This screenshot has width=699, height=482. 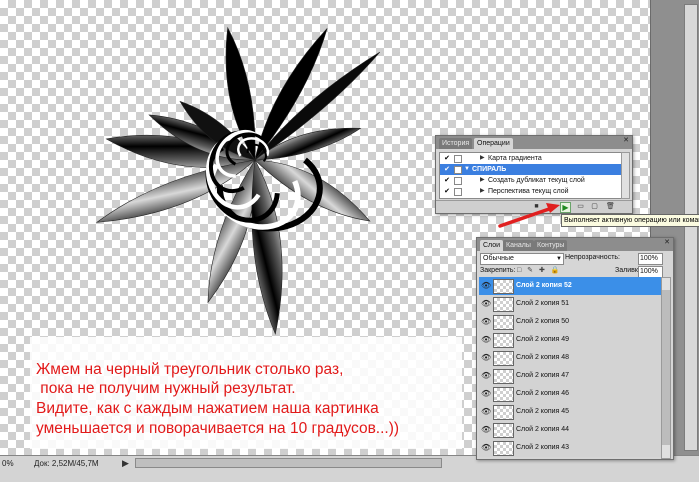 I want to click on action-label: Перспектива текущ слой, so click(x=528, y=191).